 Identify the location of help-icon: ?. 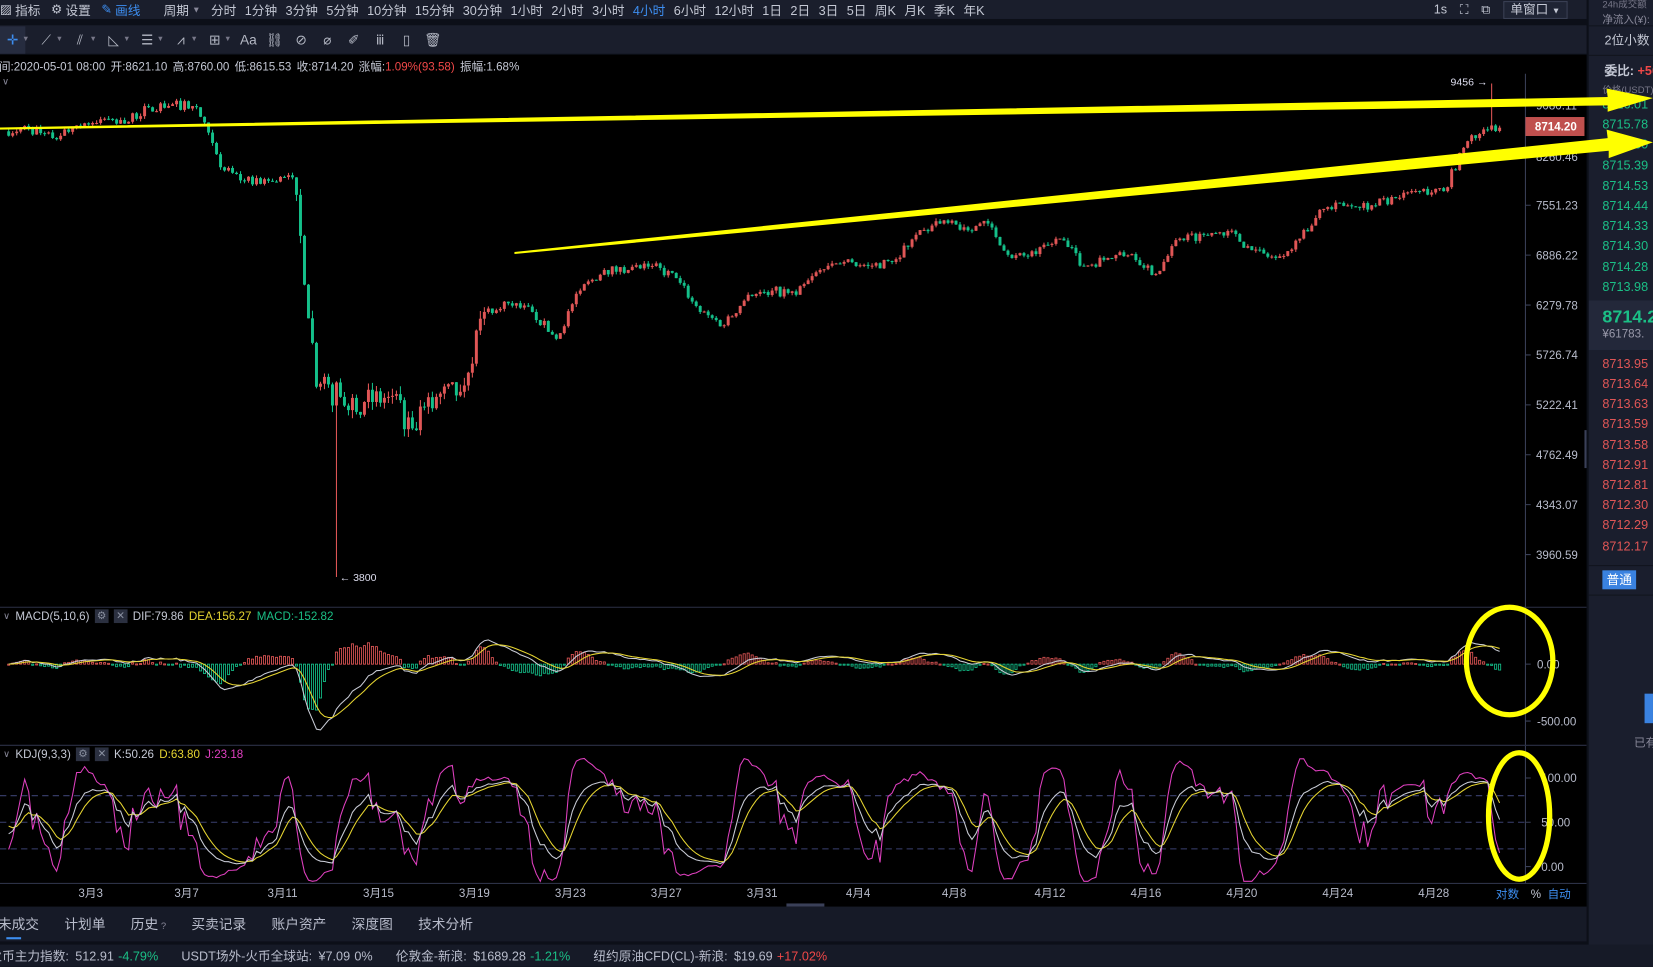
(162, 925).